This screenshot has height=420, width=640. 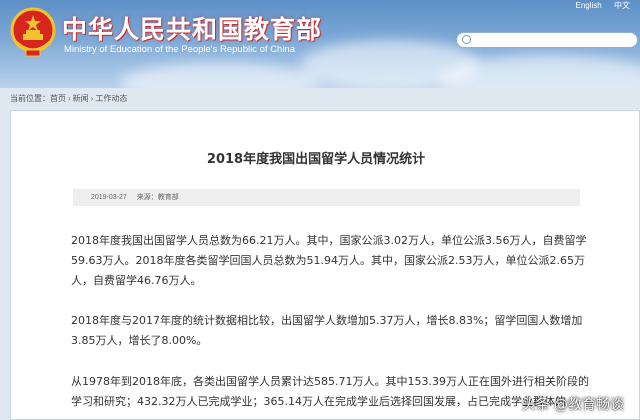 What do you see at coordinates (466, 39) in the screenshot?
I see `search-icon` at bounding box center [466, 39].